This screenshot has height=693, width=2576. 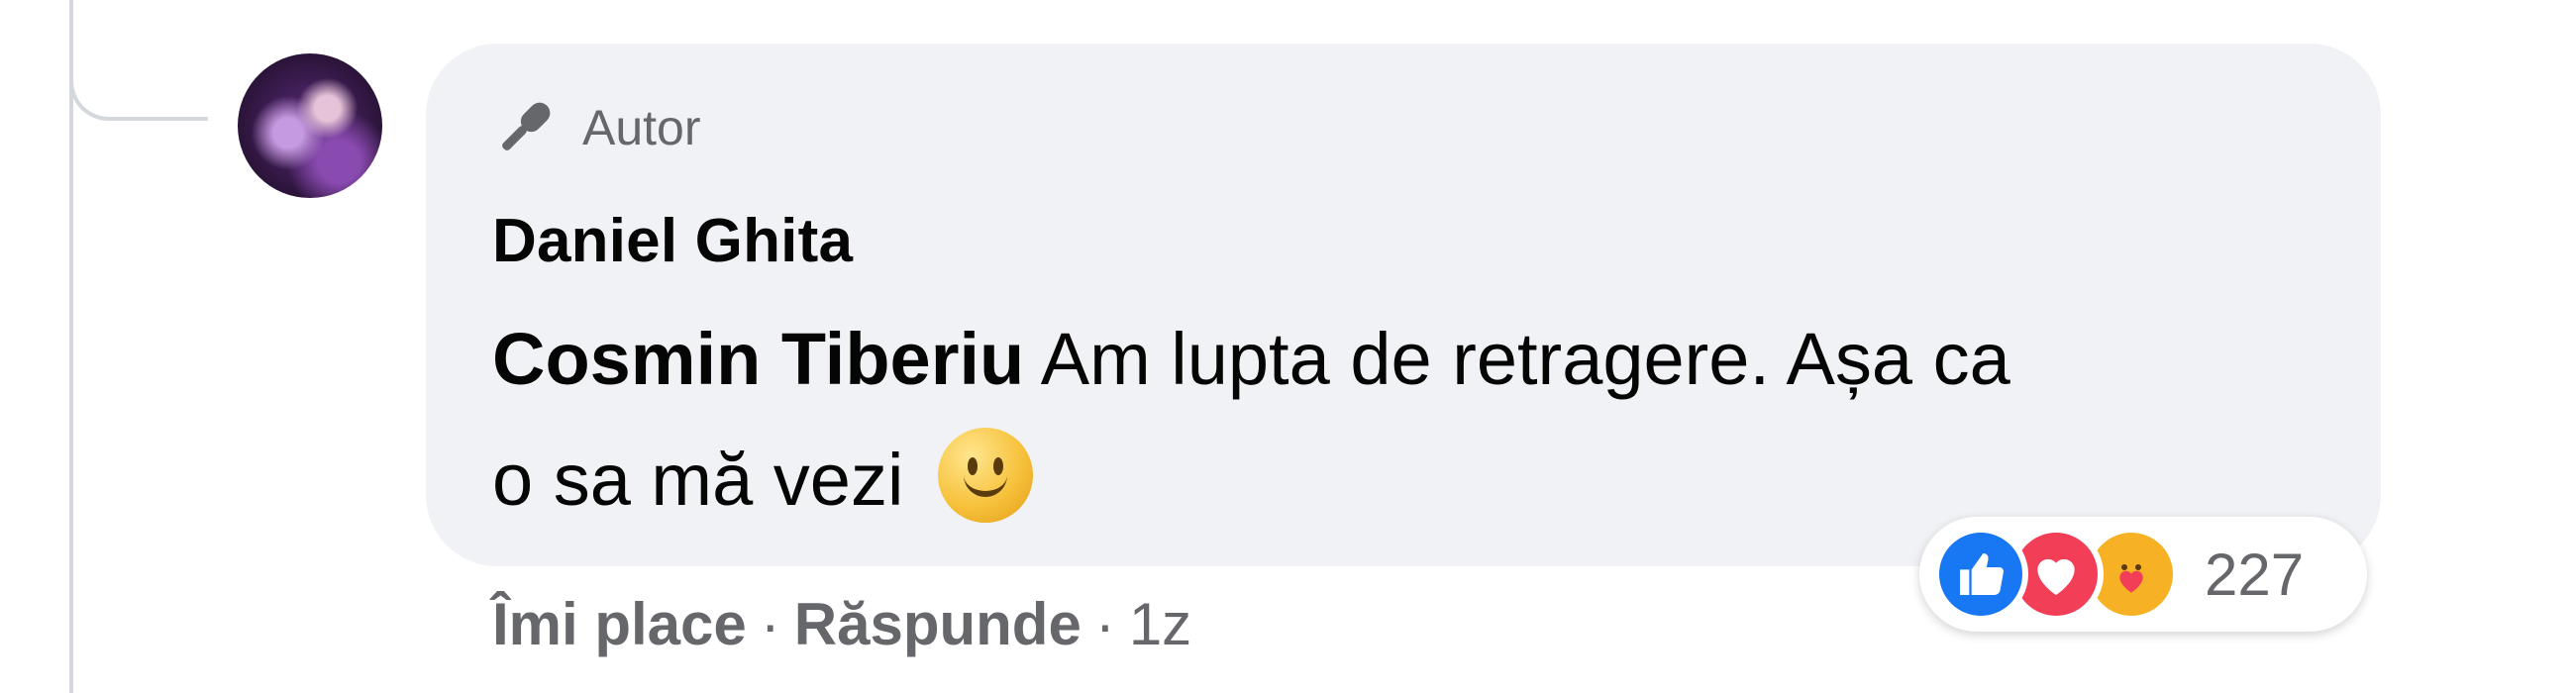 What do you see at coordinates (641, 128) in the screenshot?
I see `author-badge-label: Autor` at bounding box center [641, 128].